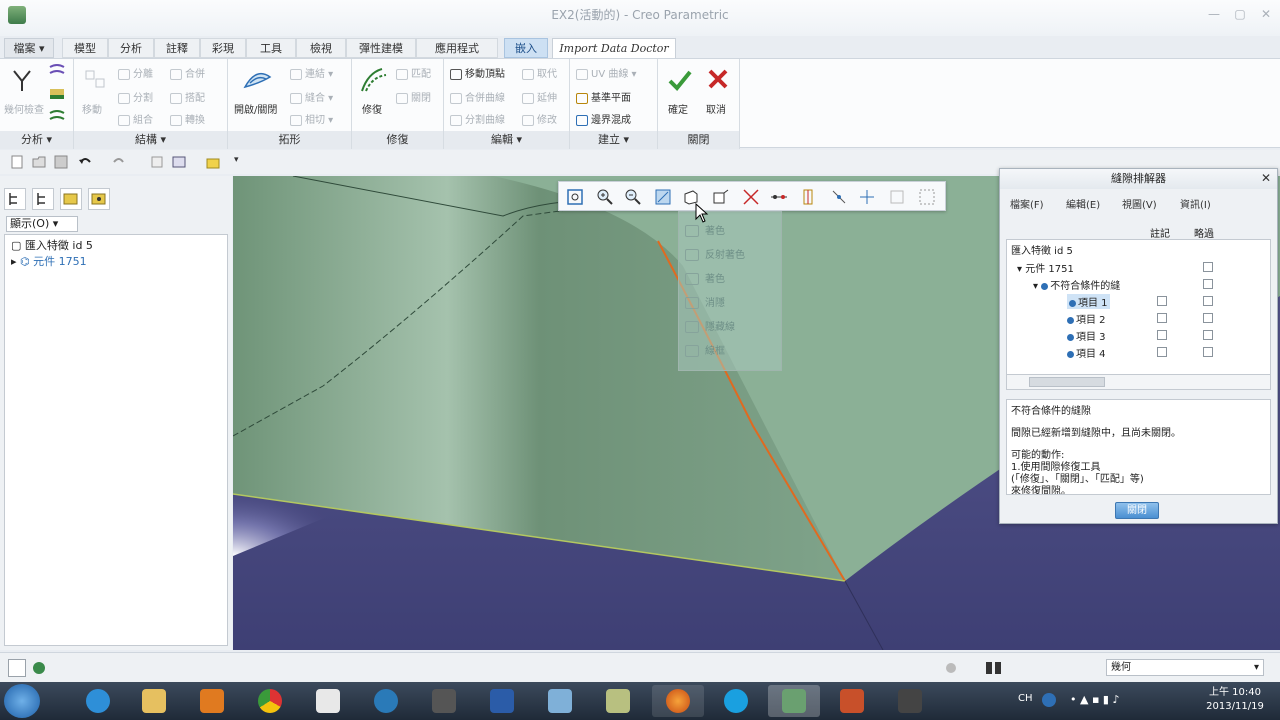 Image resolution: width=1280 pixels, height=720 pixels. I want to click on annotation-display-icon, so click(897, 197).